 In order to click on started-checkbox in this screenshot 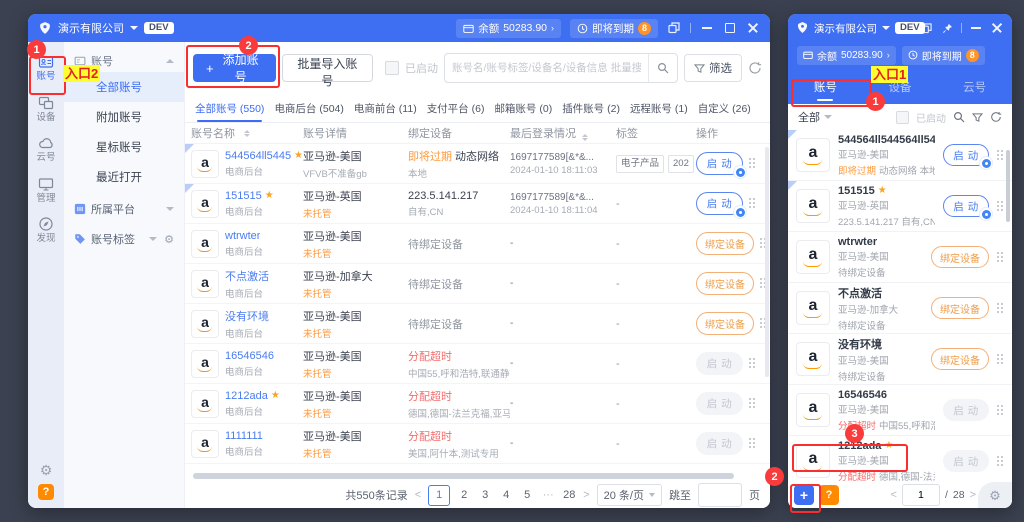, I will do `click(902, 117)`.